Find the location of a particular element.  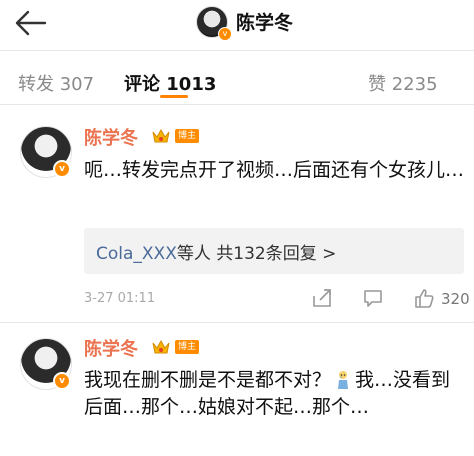

share-icon is located at coordinates (322, 298).